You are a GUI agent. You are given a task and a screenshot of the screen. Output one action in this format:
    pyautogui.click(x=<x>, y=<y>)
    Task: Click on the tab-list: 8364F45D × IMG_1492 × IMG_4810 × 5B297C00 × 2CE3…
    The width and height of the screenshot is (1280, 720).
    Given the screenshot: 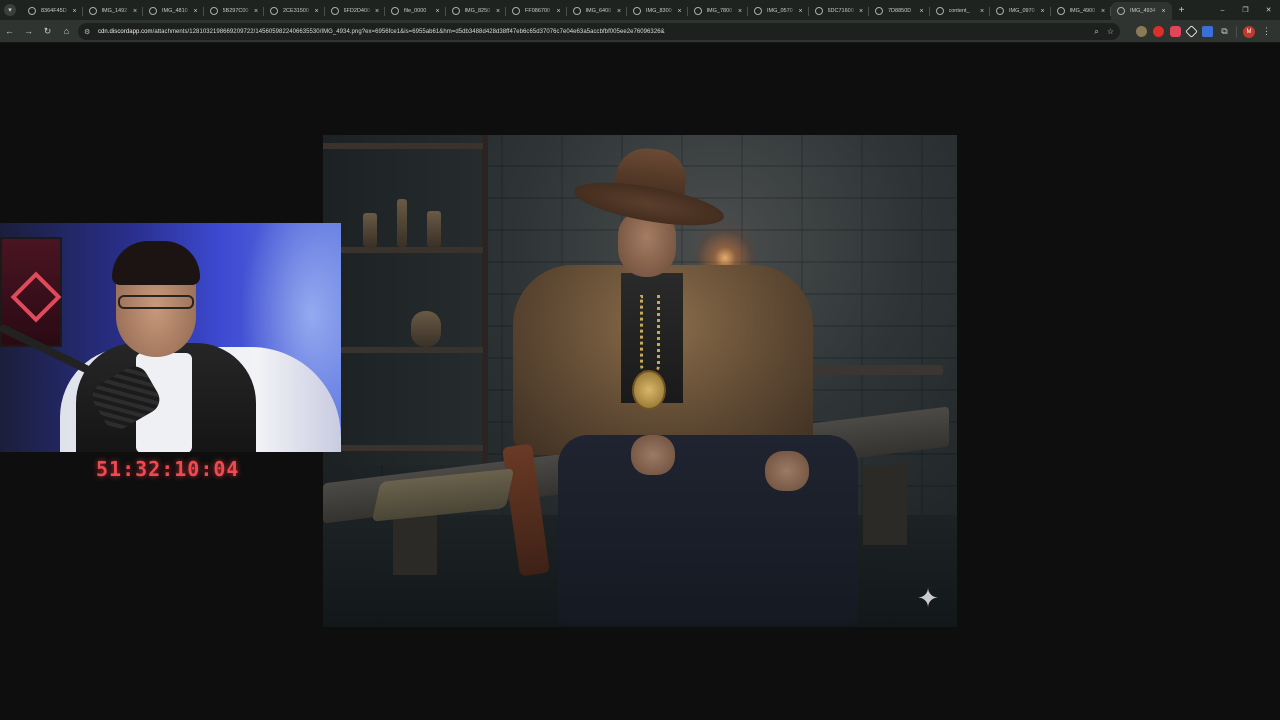 What is the action you would take?
    pyautogui.click(x=596, y=10)
    